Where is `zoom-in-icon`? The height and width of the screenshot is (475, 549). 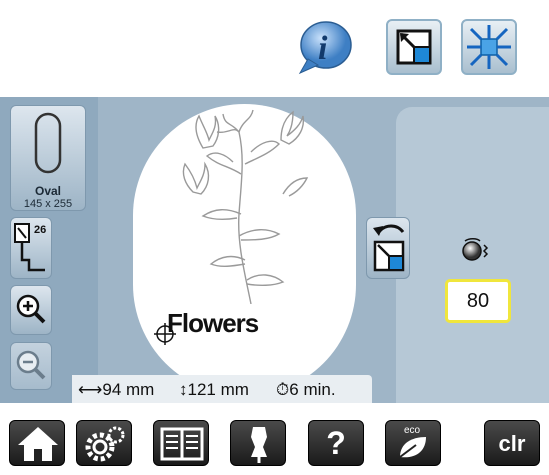 zoom-in-icon is located at coordinates (31, 309).